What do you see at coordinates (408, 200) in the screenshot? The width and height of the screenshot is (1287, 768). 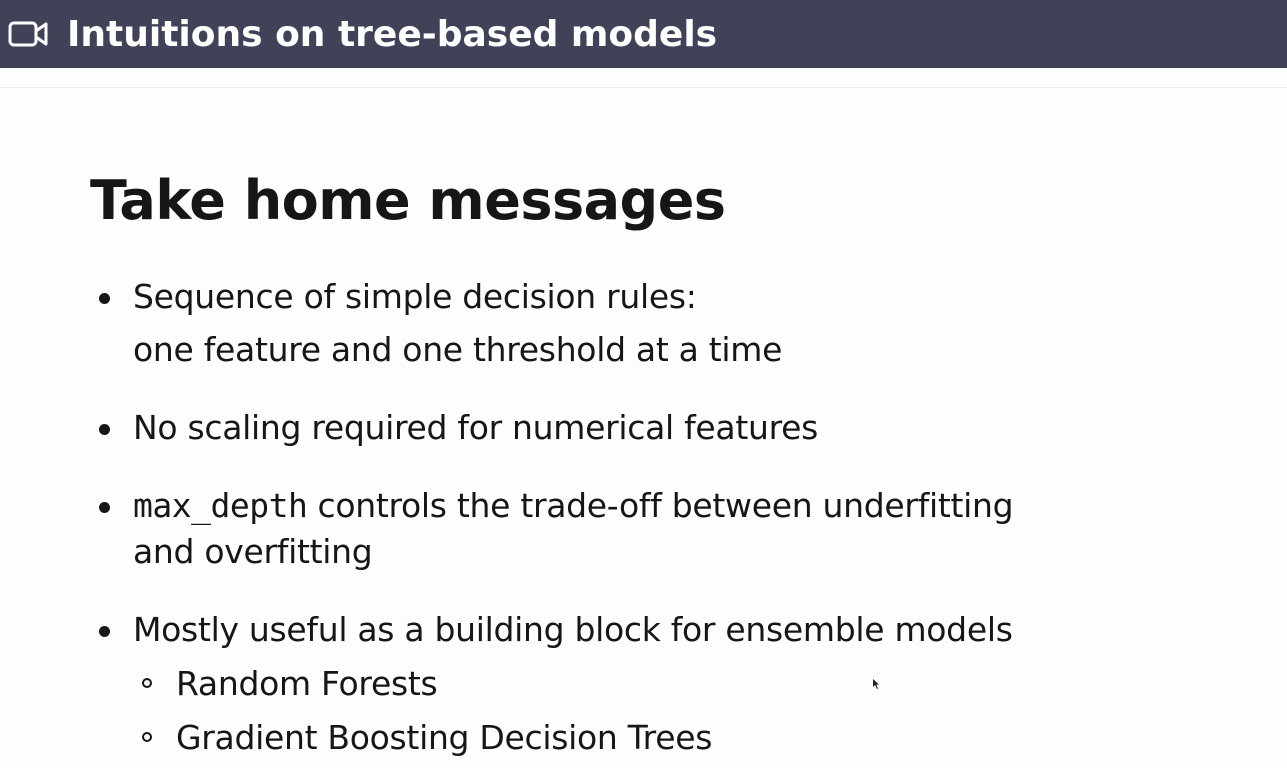 I see `slide-title: Take home messages` at bounding box center [408, 200].